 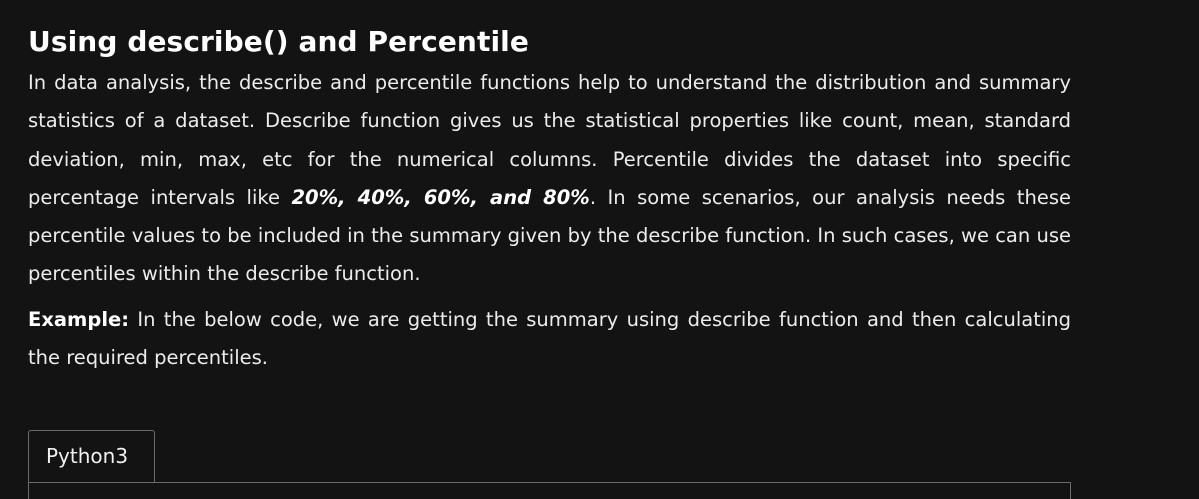 What do you see at coordinates (549, 464) in the screenshot?
I see `code-block: Python3` at bounding box center [549, 464].